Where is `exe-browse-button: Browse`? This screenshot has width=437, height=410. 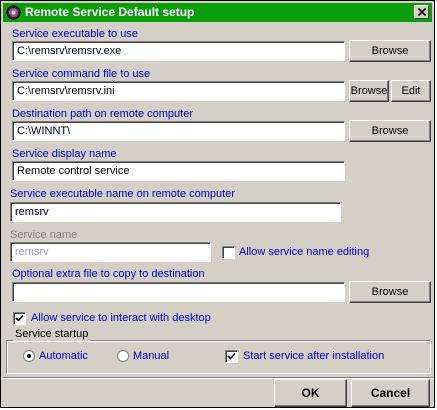
exe-browse-button: Browse is located at coordinates (390, 51).